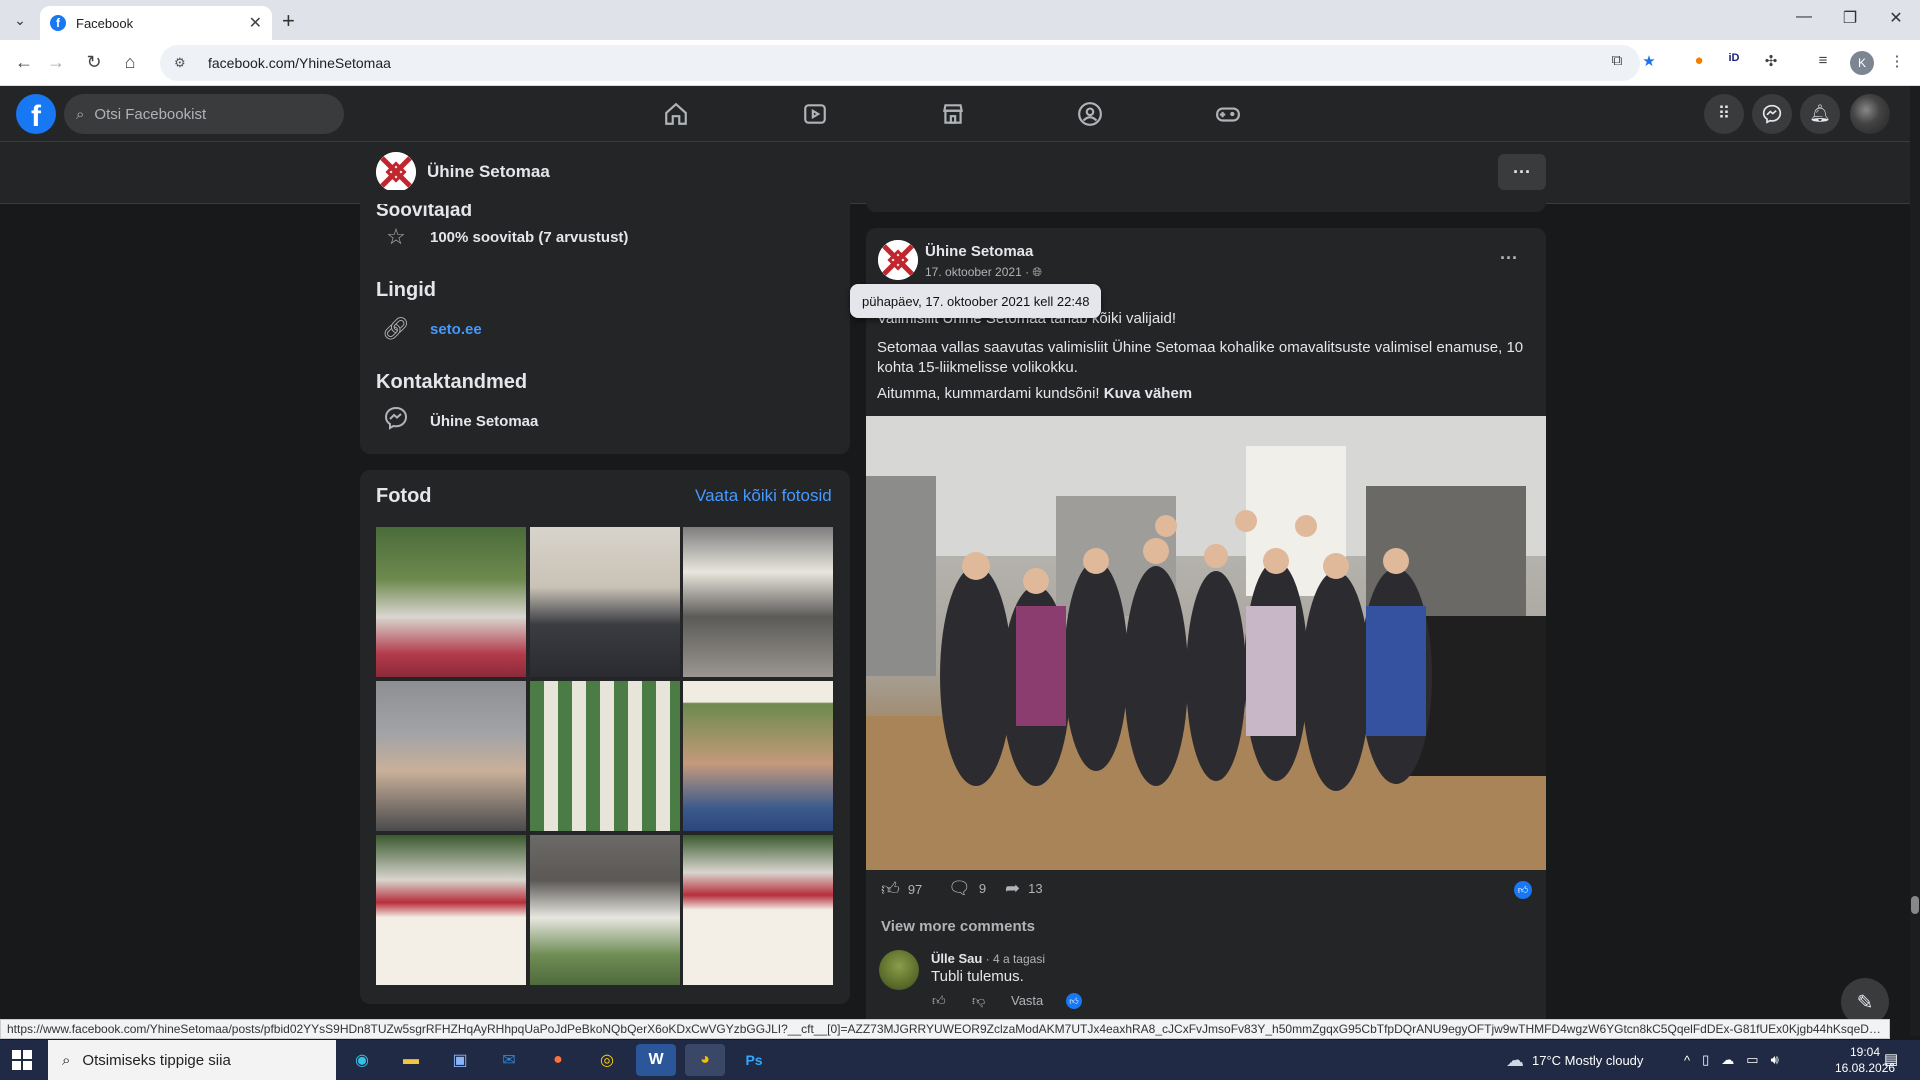 The width and height of the screenshot is (1920, 1080). I want to click on tab-close-icon: ✕, so click(255, 23).